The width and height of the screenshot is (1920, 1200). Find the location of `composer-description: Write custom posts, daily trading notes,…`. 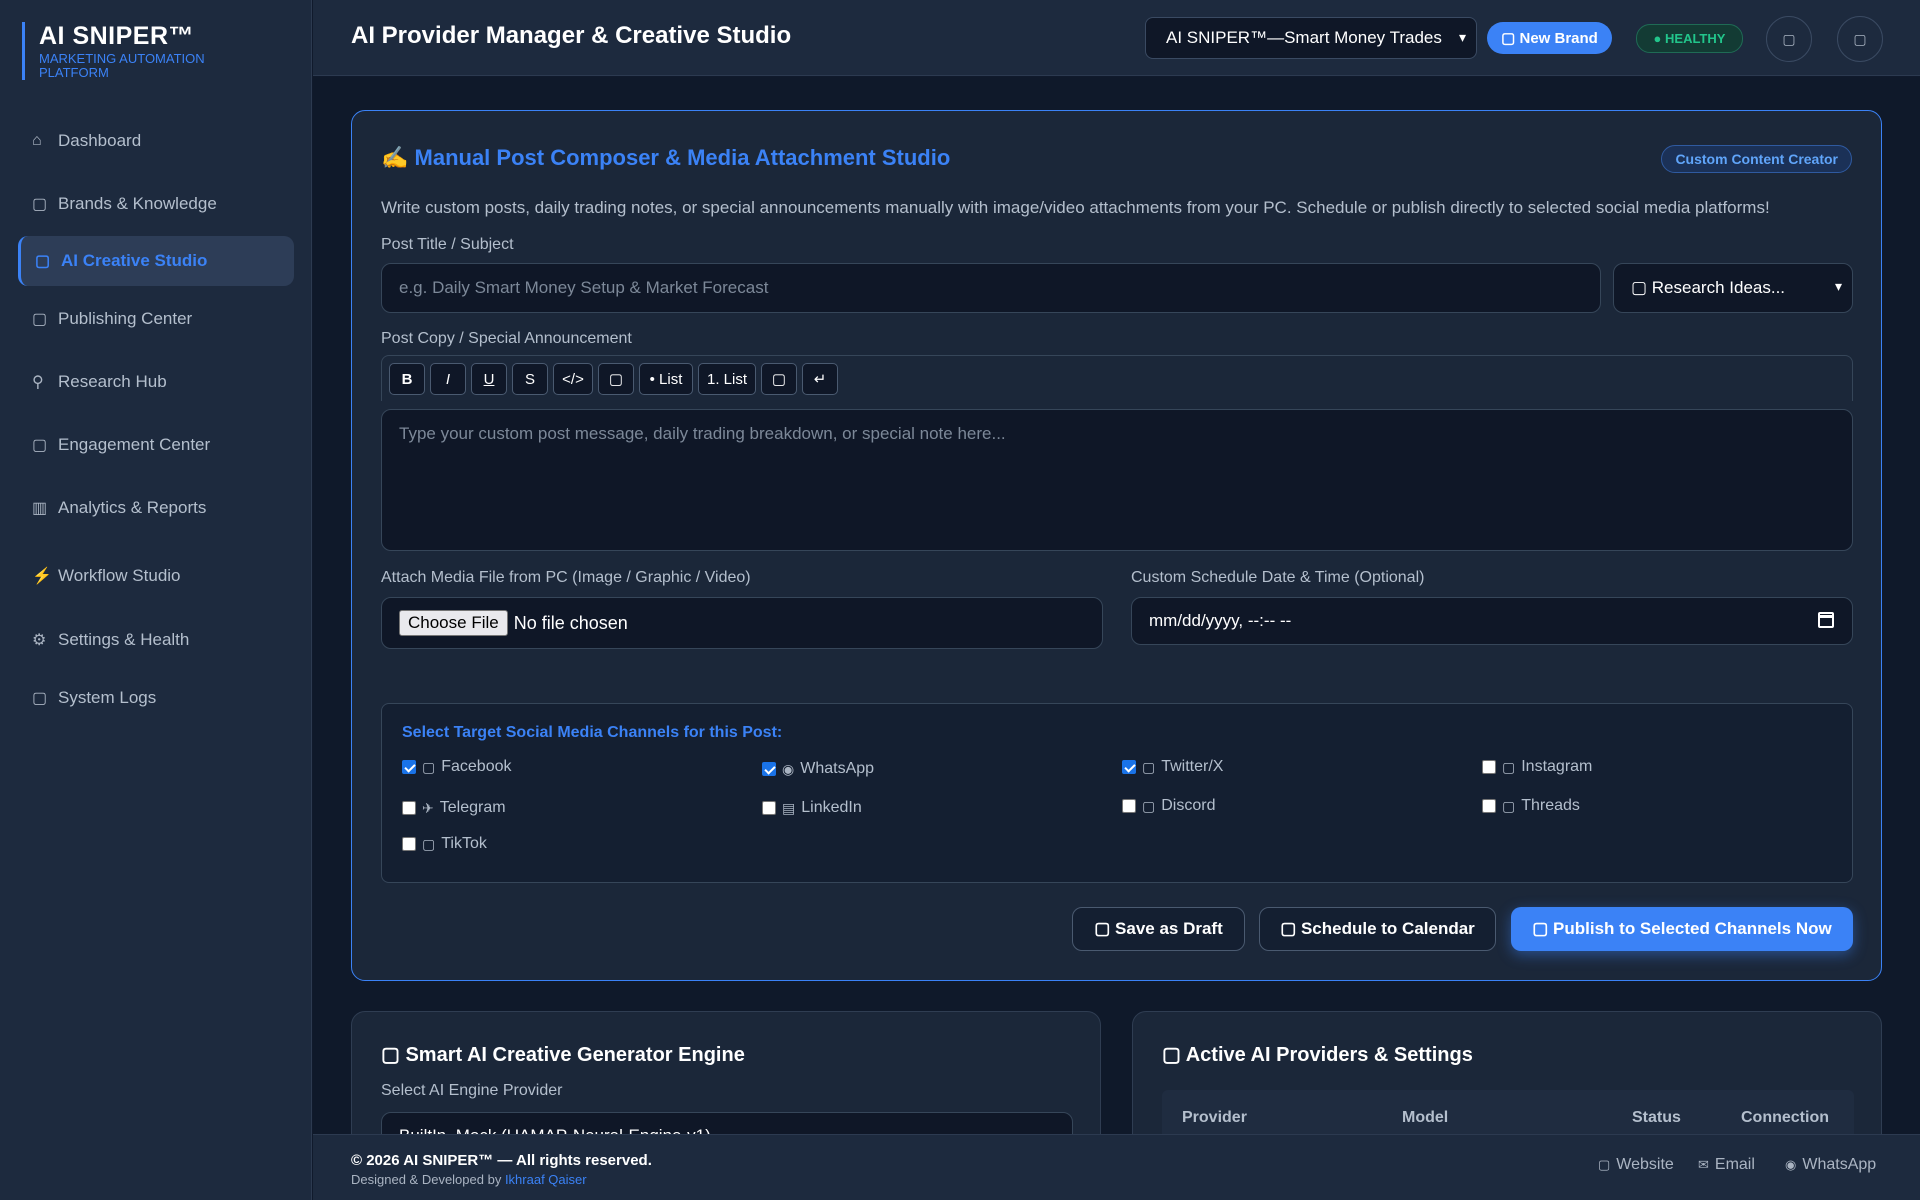

composer-description: Write custom posts, daily trading notes,… is located at coordinates (1075, 207).